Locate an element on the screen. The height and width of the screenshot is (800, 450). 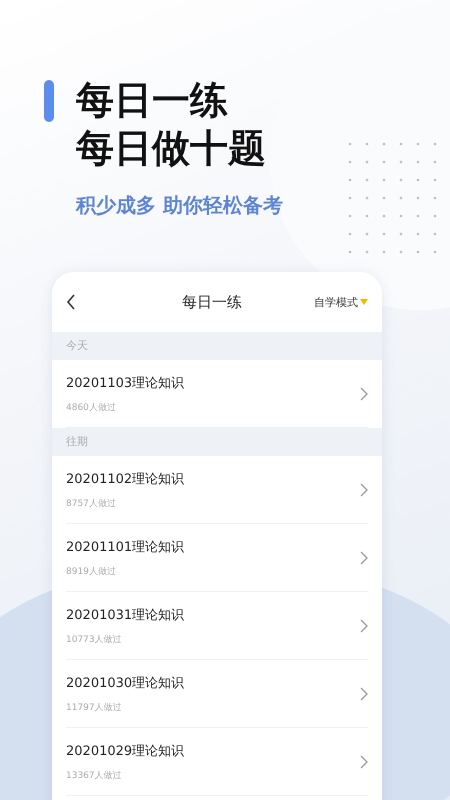
exercise-title: 20201103理论知识 is located at coordinates (126, 383).